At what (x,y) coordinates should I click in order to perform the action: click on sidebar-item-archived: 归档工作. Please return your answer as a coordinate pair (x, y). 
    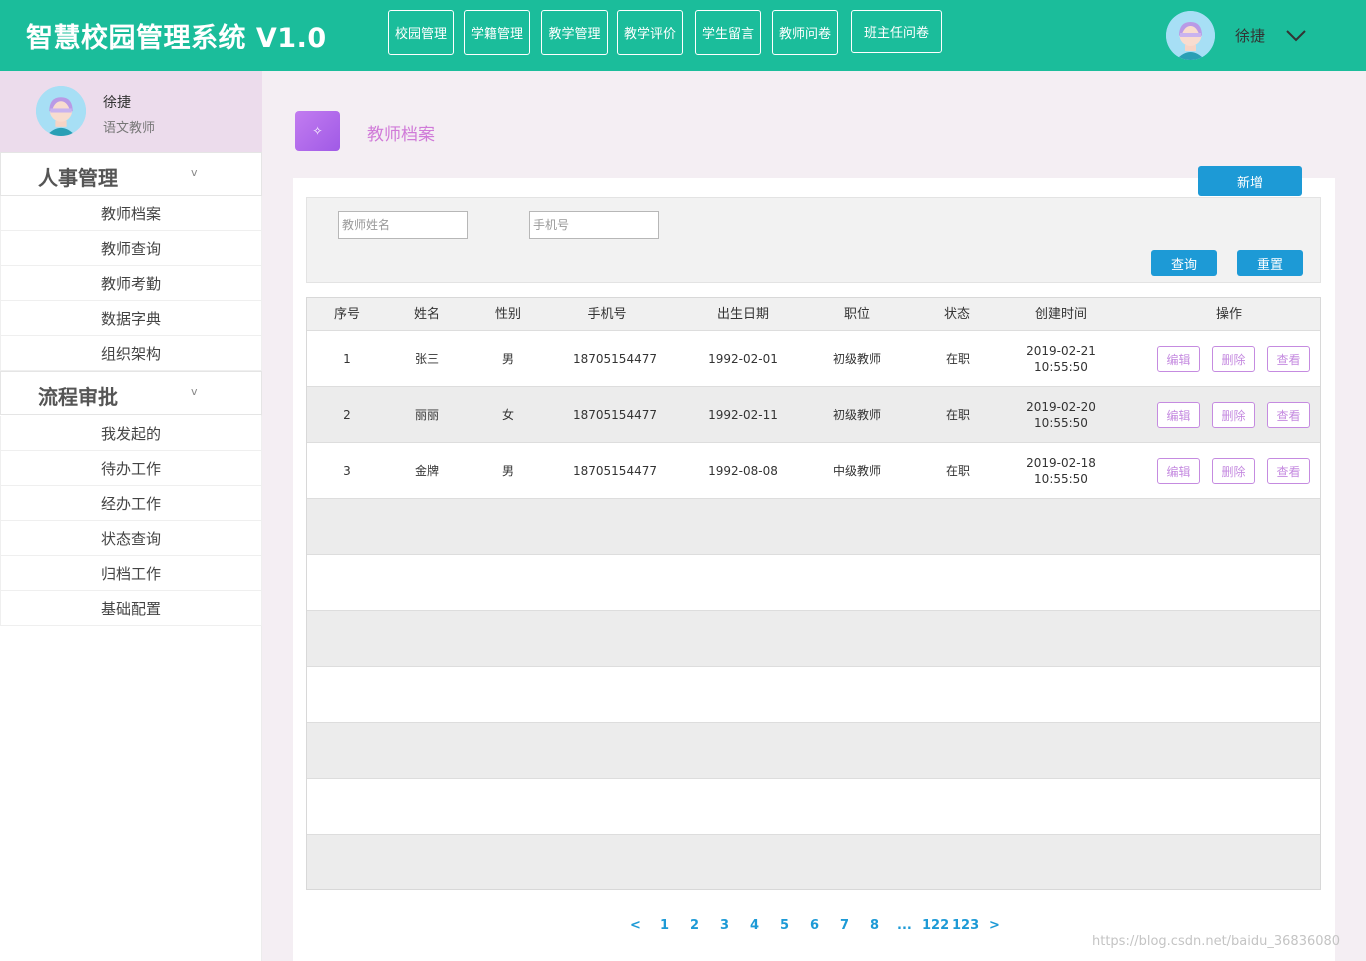
    Looking at the image, I should click on (131, 573).